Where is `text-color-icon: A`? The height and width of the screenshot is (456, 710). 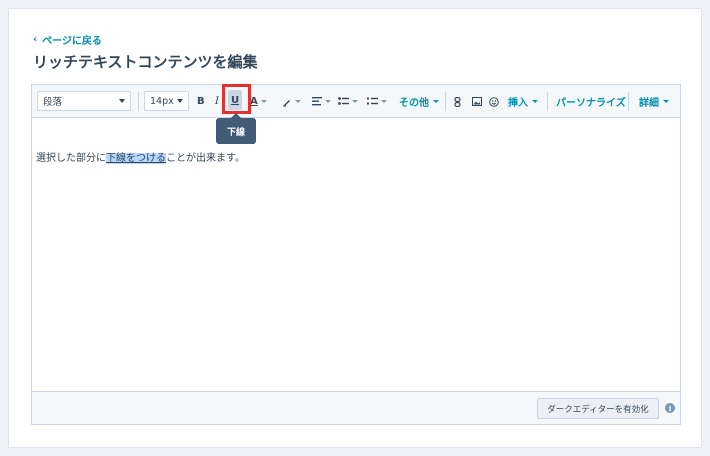
text-color-icon: A is located at coordinates (254, 101).